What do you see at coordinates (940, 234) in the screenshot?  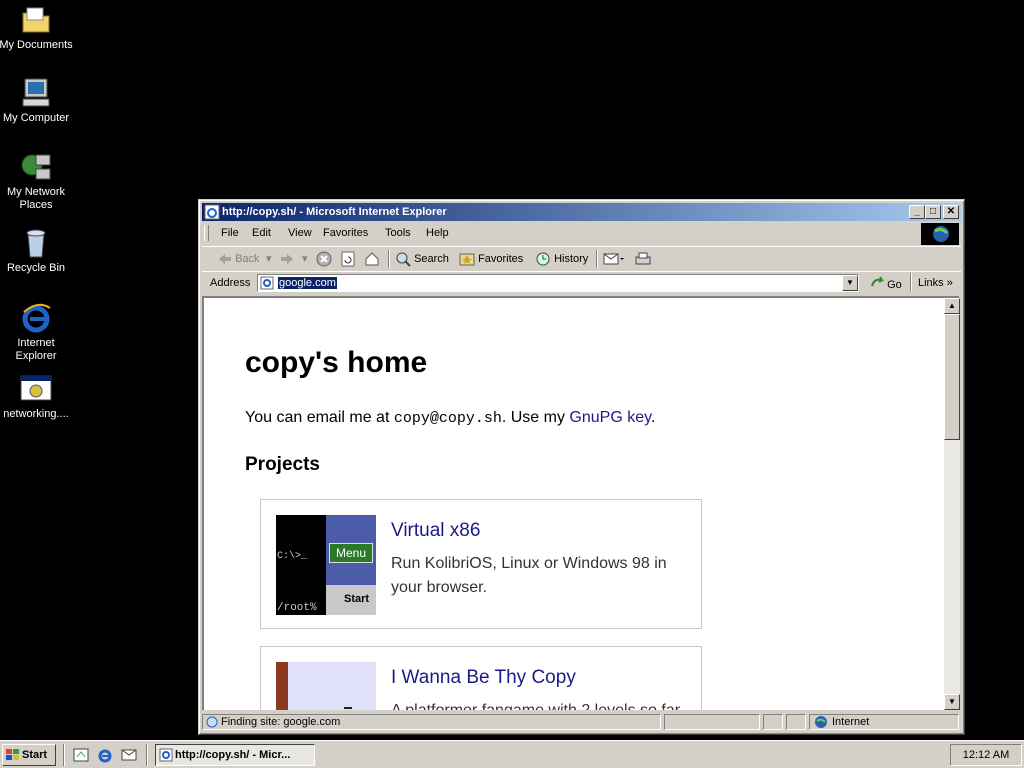 I see `ie-throbber-logo` at bounding box center [940, 234].